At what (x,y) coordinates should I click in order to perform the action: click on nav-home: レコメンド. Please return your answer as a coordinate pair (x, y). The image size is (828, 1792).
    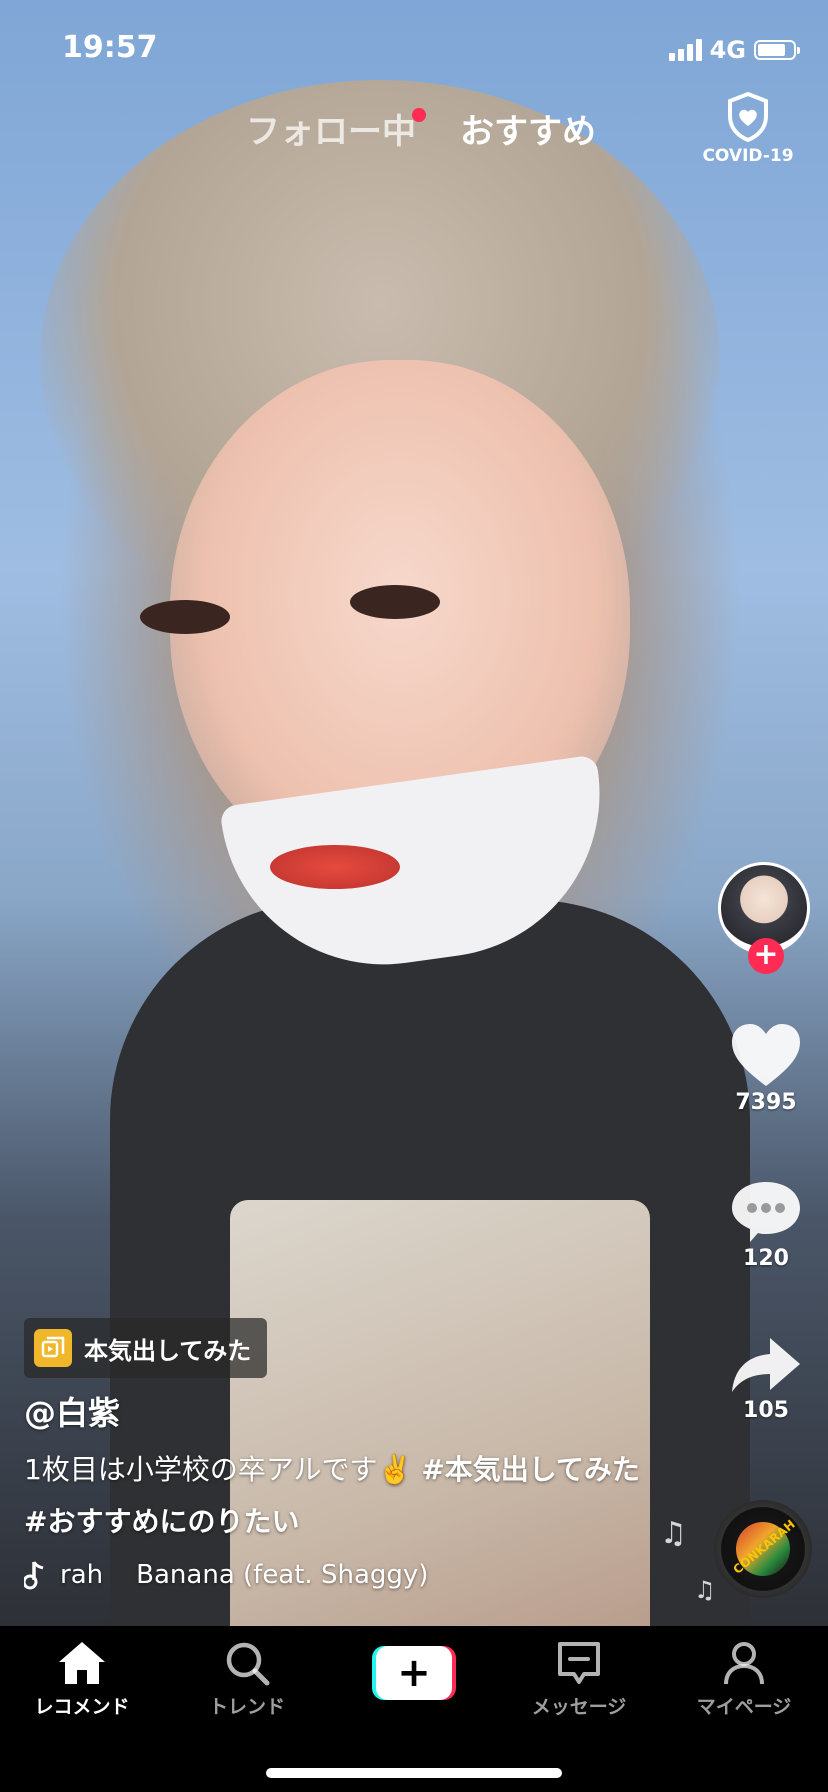
    Looking at the image, I should click on (82, 1679).